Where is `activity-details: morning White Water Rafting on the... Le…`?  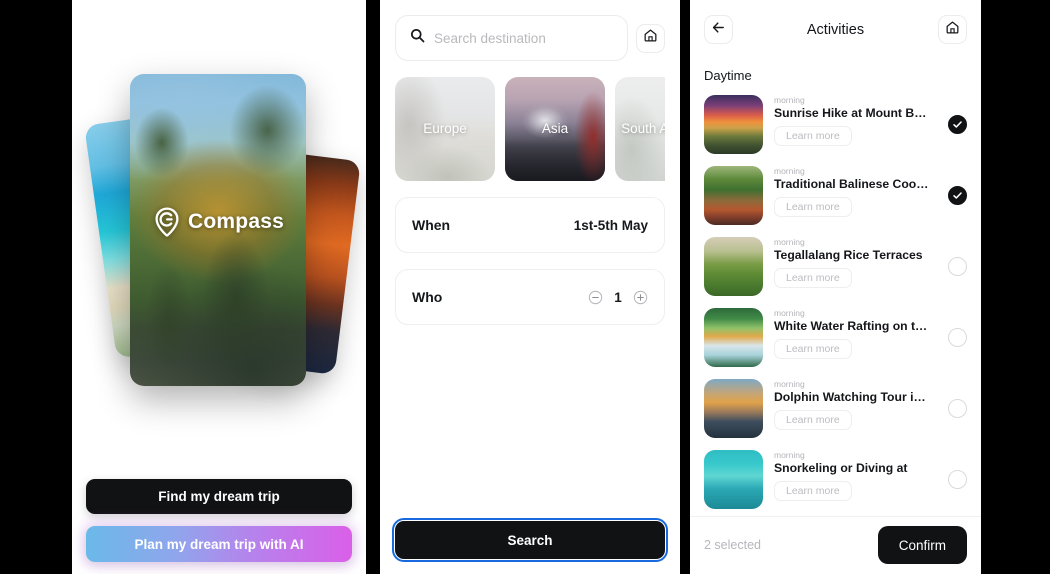
activity-details: morning White Water Rafting on the... Le… is located at coordinates (853, 334).